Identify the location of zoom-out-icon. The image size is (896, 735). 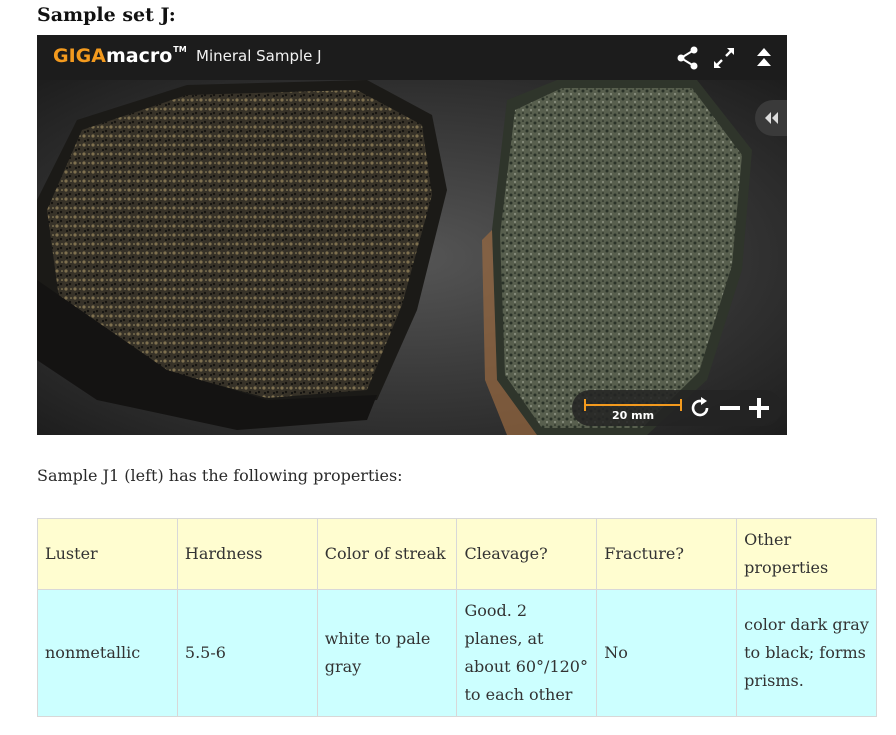
(730, 408).